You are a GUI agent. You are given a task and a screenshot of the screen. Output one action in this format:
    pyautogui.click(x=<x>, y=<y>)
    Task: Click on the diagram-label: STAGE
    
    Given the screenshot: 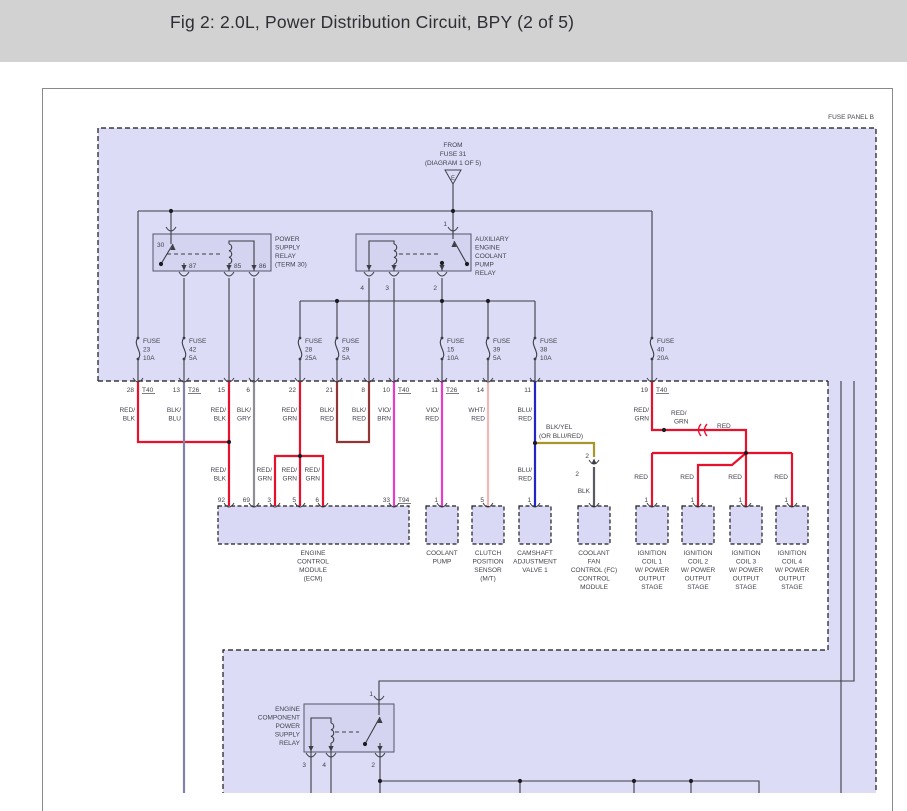 What is the action you would take?
    pyautogui.click(x=792, y=587)
    